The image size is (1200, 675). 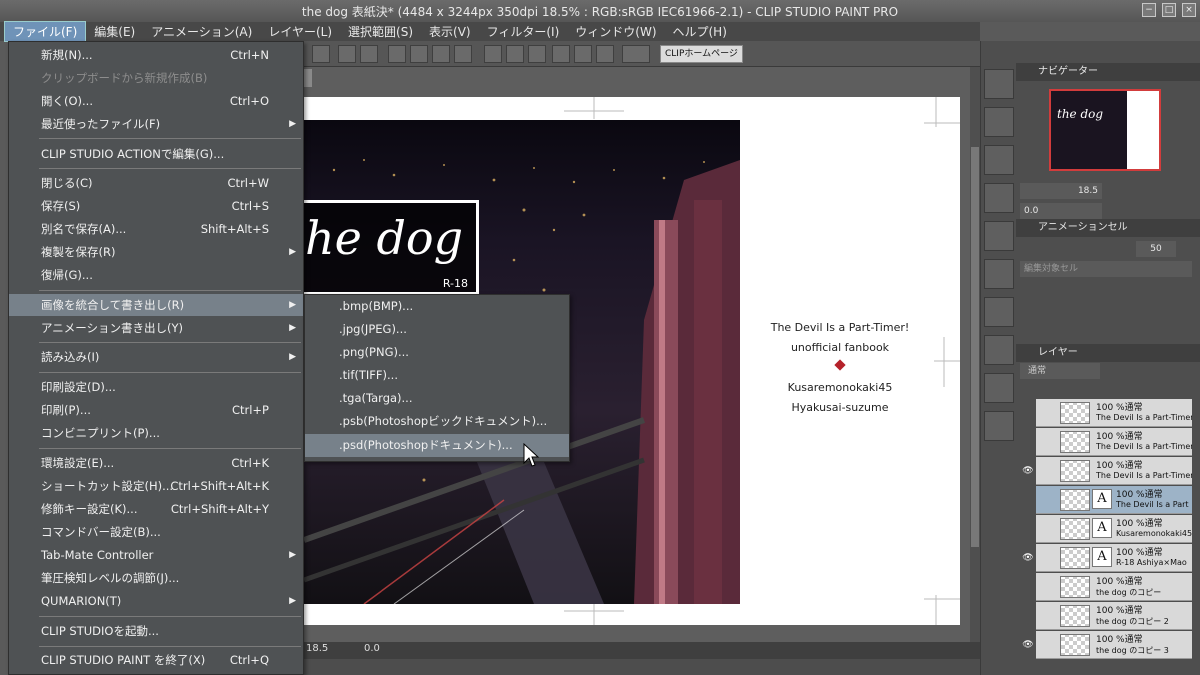 I want to click on brush-material-icon, so click(x=999, y=350).